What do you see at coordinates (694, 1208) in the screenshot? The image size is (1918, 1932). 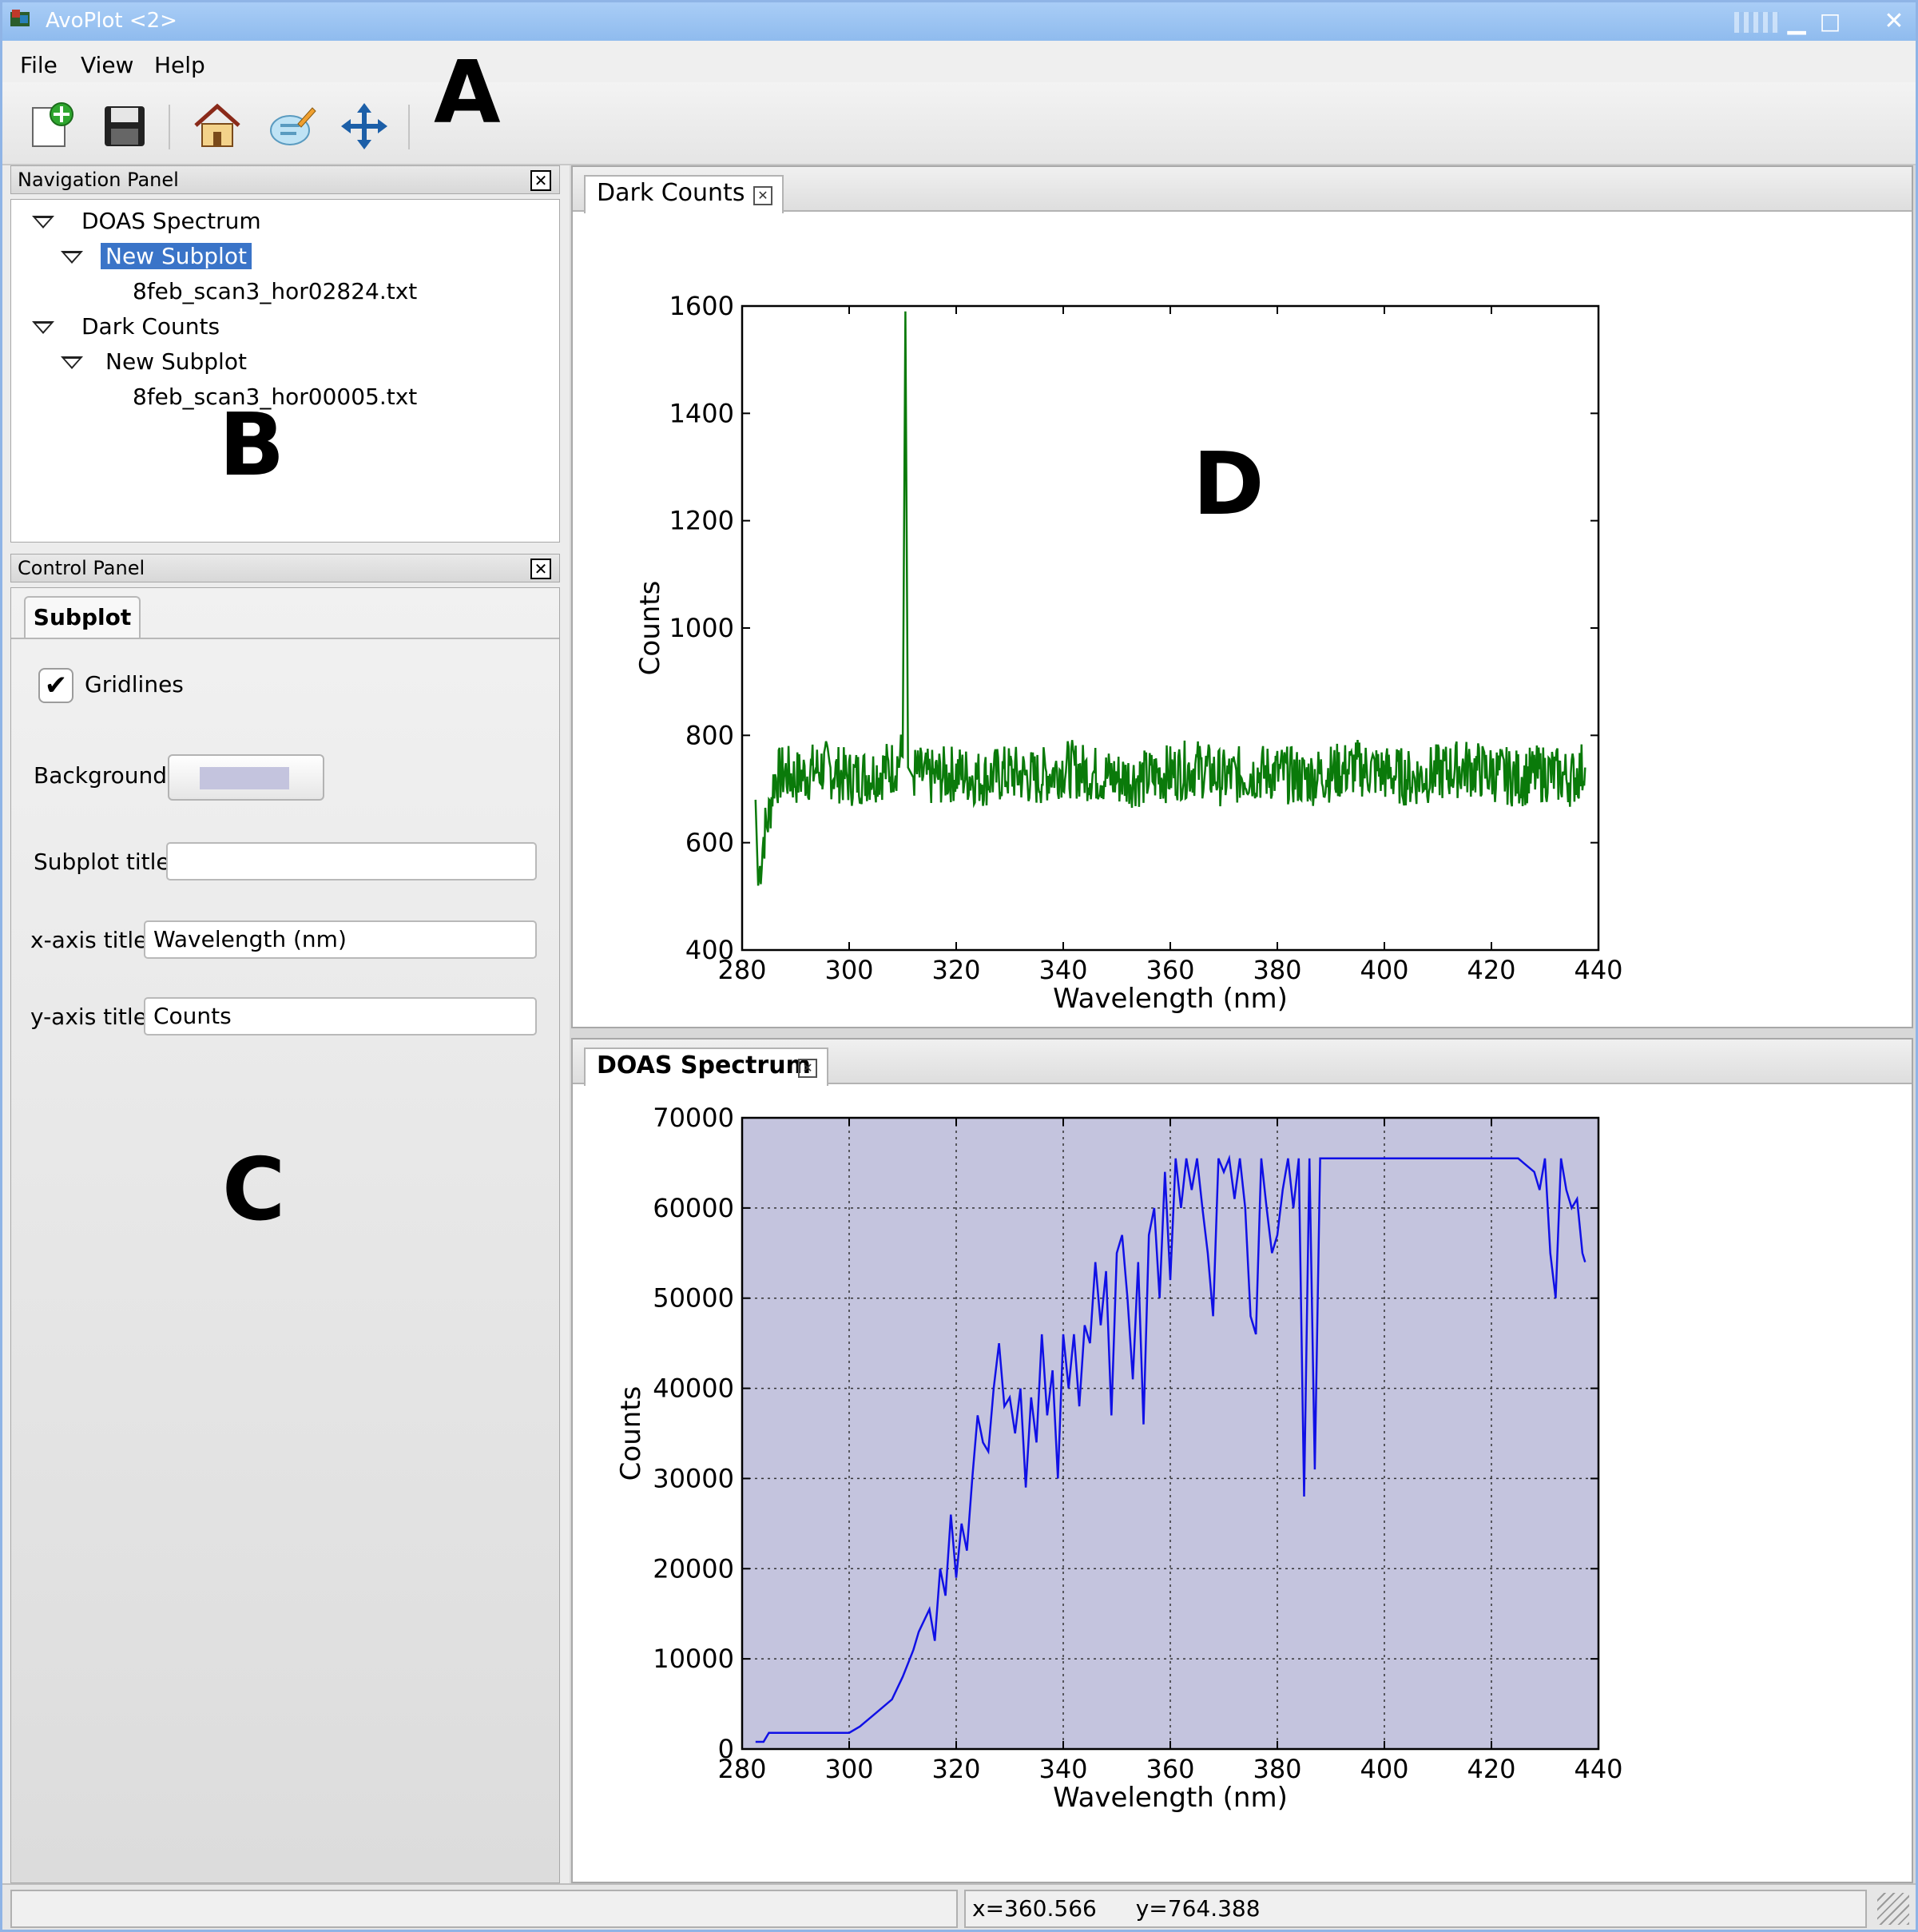 I see `y-tick-label: 60000` at bounding box center [694, 1208].